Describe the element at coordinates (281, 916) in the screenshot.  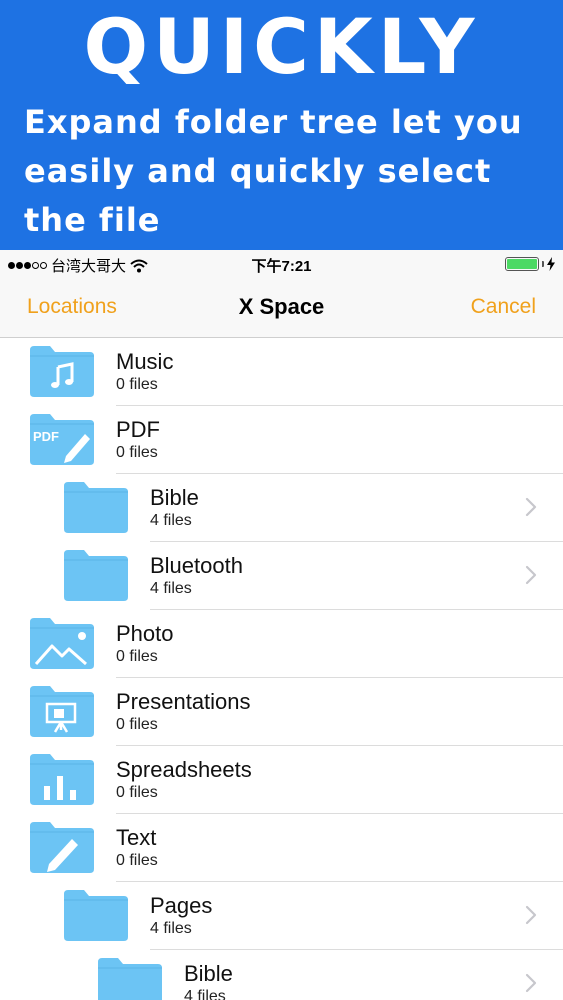
I see `folder-row-pages: Pages 4 files` at that location.